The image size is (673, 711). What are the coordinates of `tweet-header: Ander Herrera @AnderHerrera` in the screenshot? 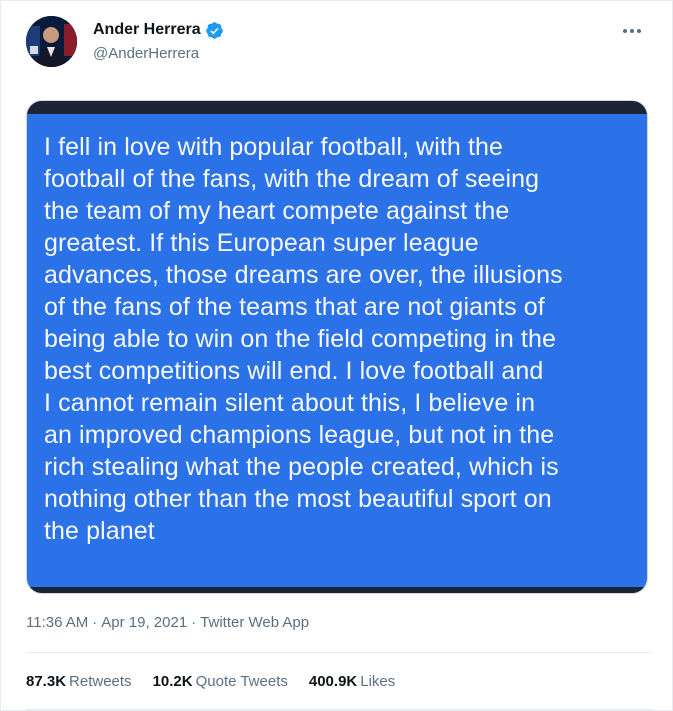 It's located at (339, 43).